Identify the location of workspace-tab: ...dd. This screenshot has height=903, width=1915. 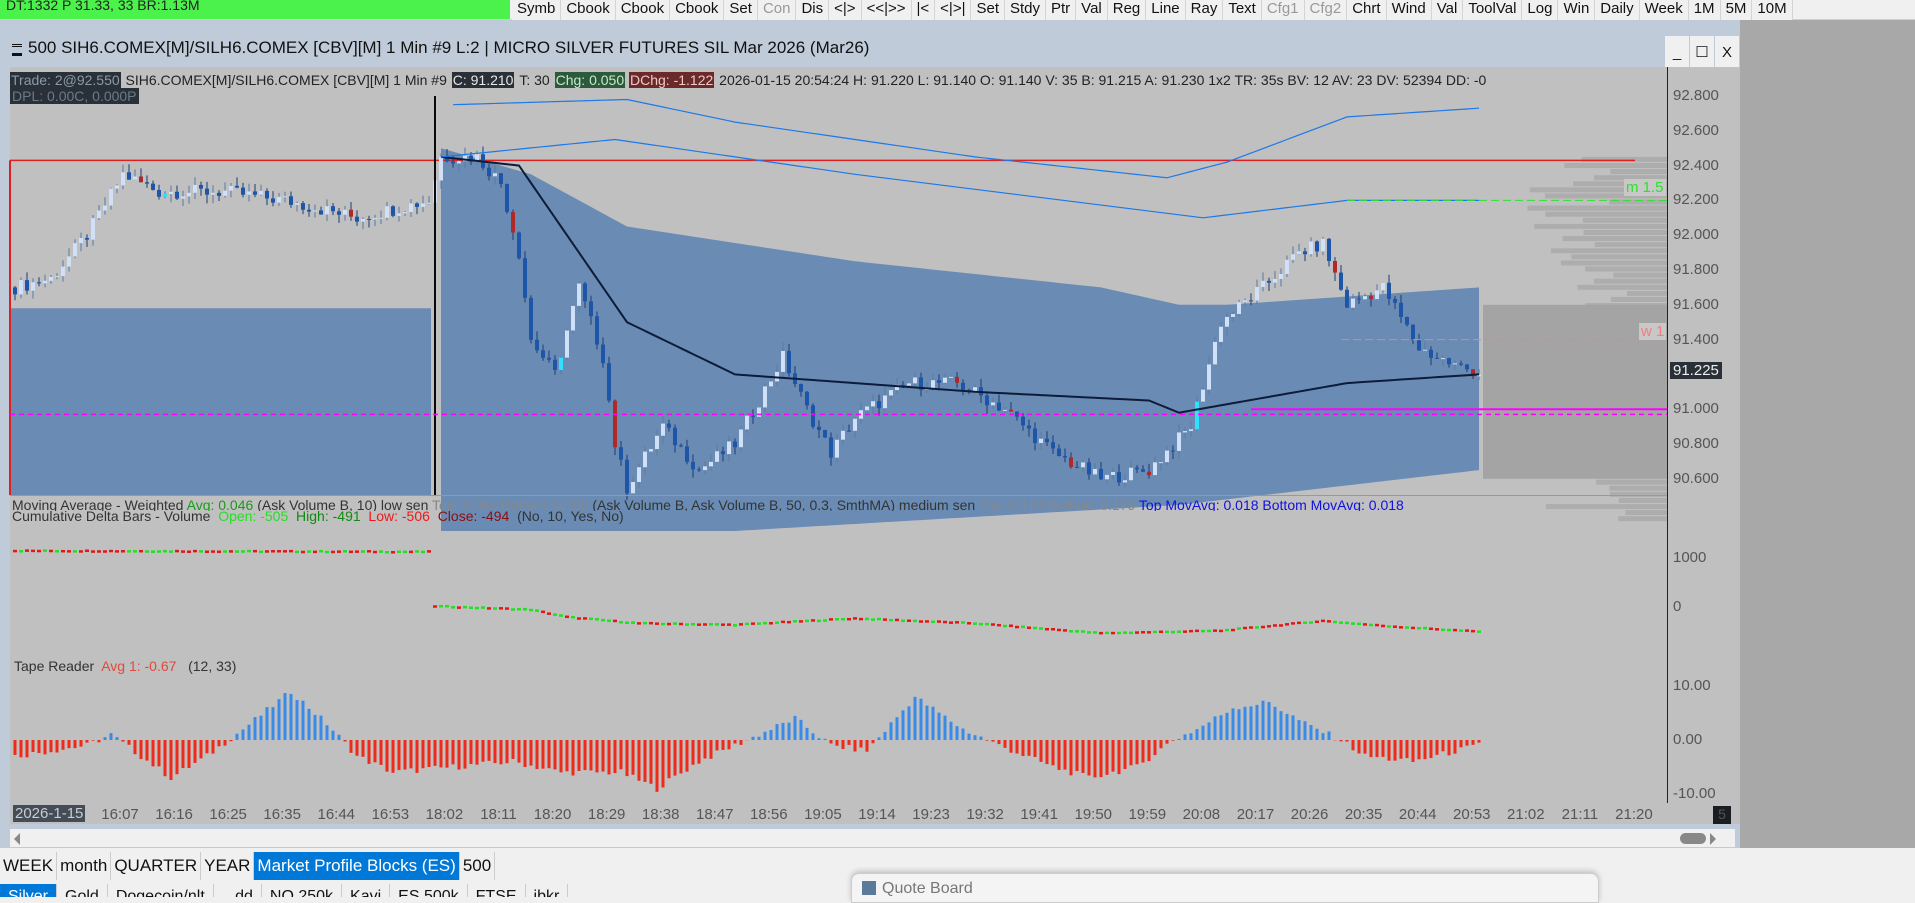
(238, 890).